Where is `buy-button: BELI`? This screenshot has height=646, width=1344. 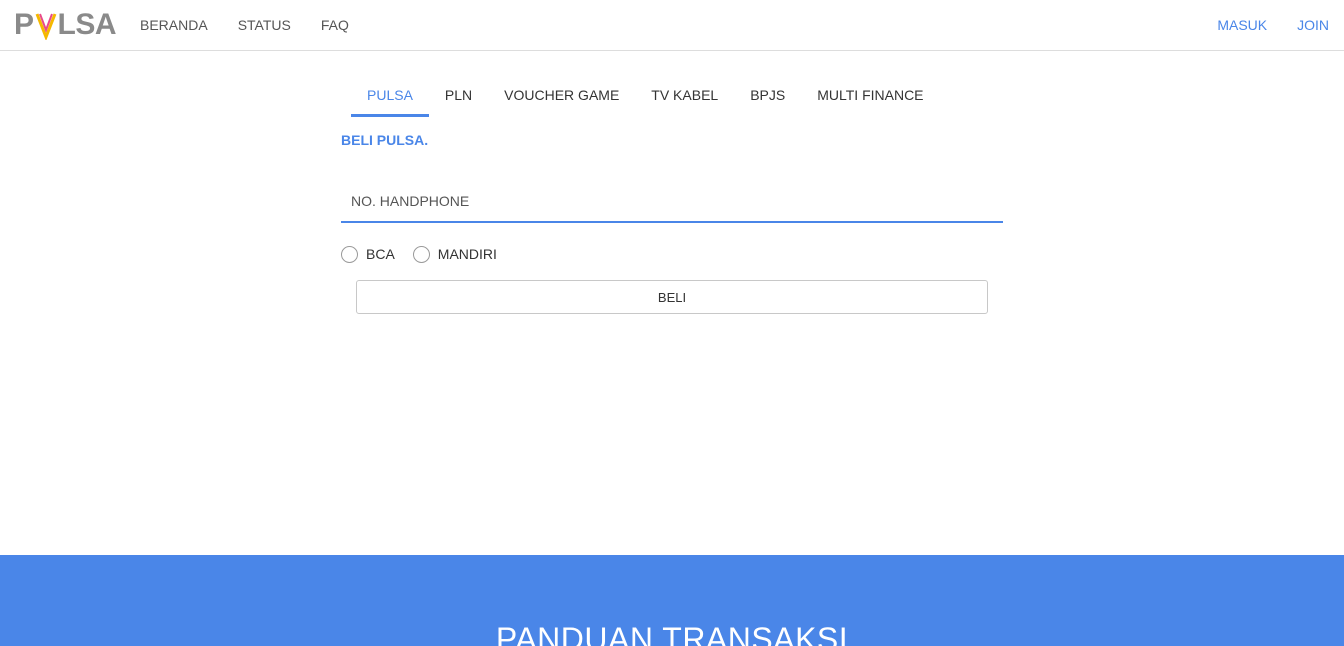 buy-button: BELI is located at coordinates (672, 297).